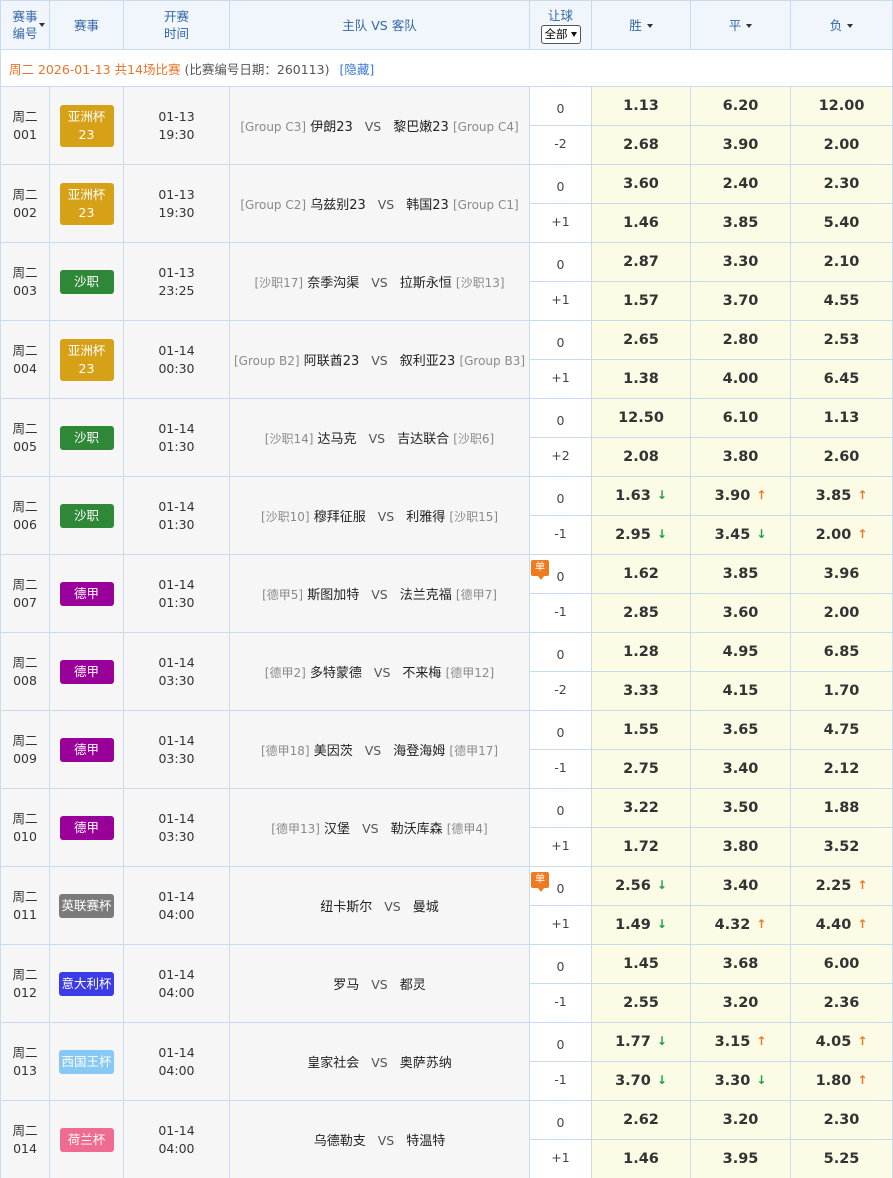 Image resolution: width=893 pixels, height=1178 pixels. I want to click on odds-cell-draw: 6.20, so click(740, 106).